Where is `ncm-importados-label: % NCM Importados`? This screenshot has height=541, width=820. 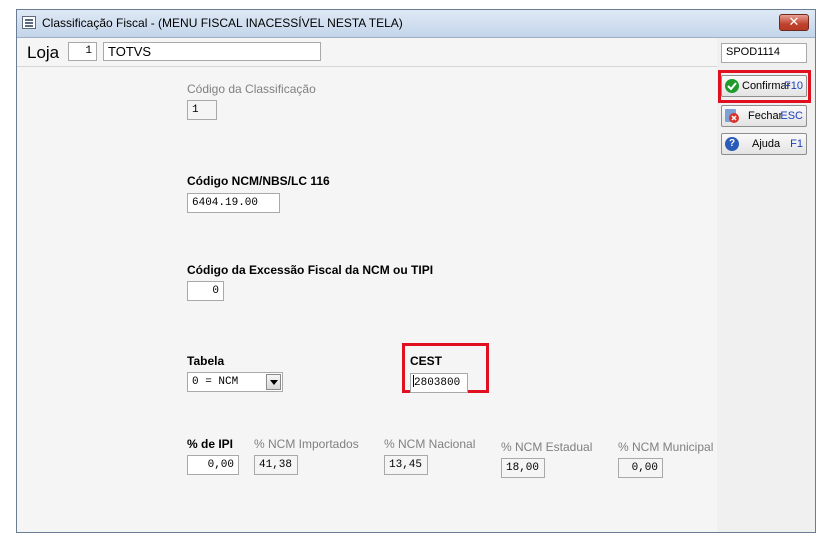
ncm-importados-label: % NCM Importados is located at coordinates (306, 444).